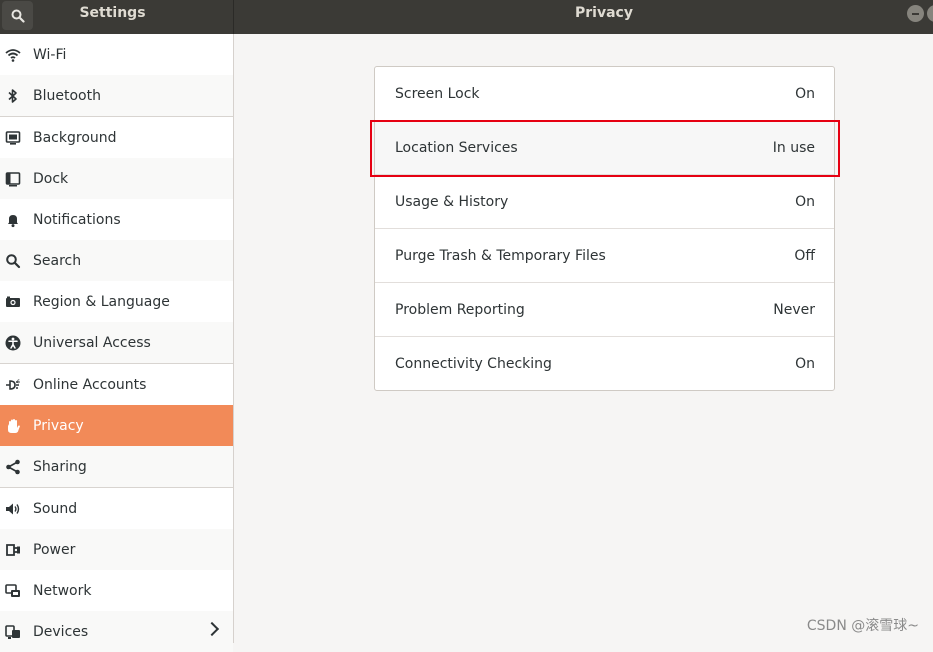 The width and height of the screenshot is (933, 652). Describe the element at coordinates (13, 467) in the screenshot. I see `share-icon` at that location.